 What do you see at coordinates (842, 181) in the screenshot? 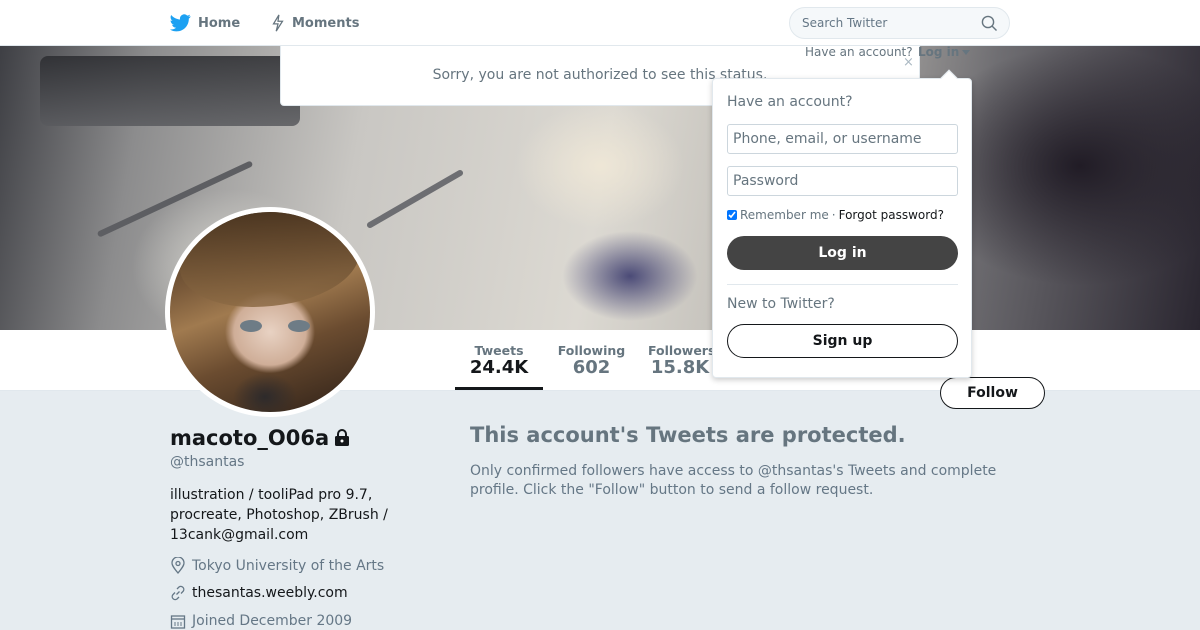
I see `password-field` at bounding box center [842, 181].